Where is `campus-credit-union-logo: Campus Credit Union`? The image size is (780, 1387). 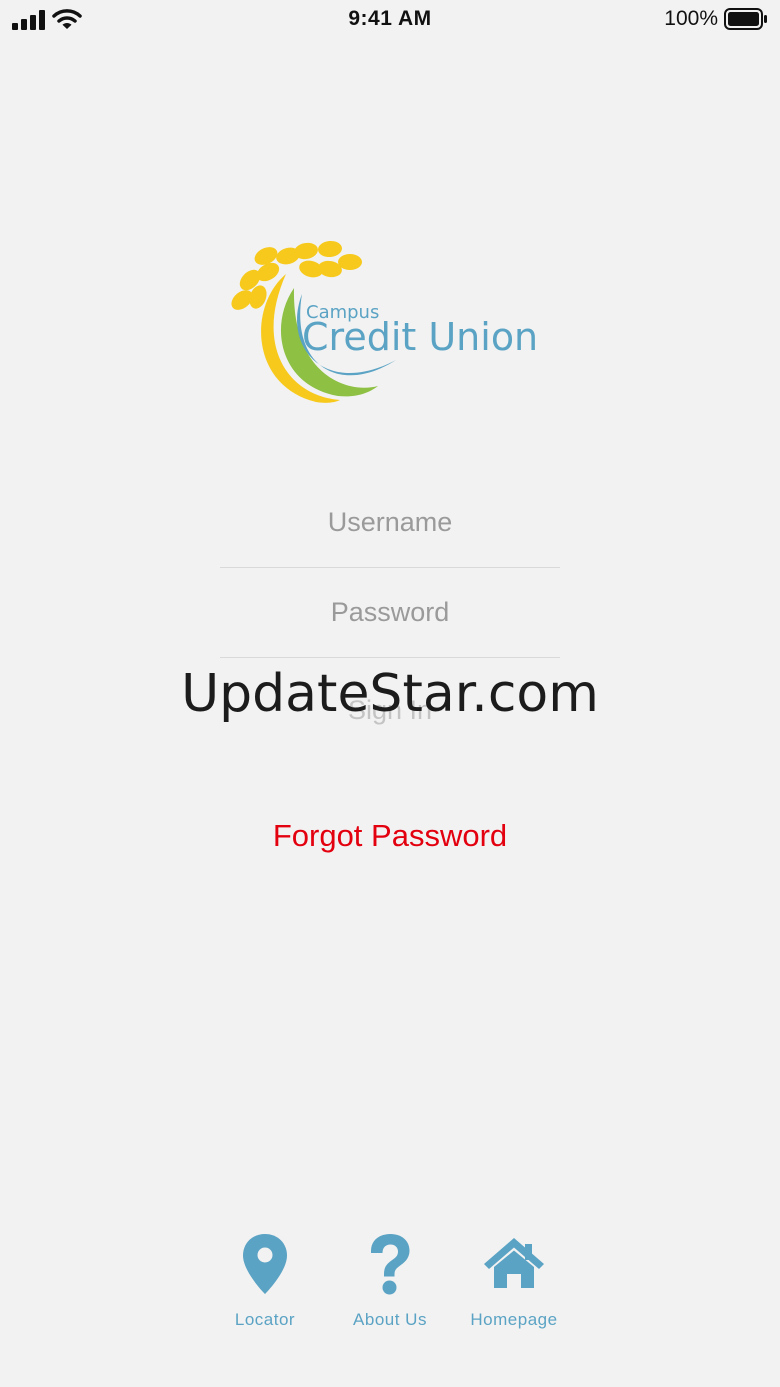
campus-credit-union-logo: Campus Credit Union is located at coordinates (384, 321).